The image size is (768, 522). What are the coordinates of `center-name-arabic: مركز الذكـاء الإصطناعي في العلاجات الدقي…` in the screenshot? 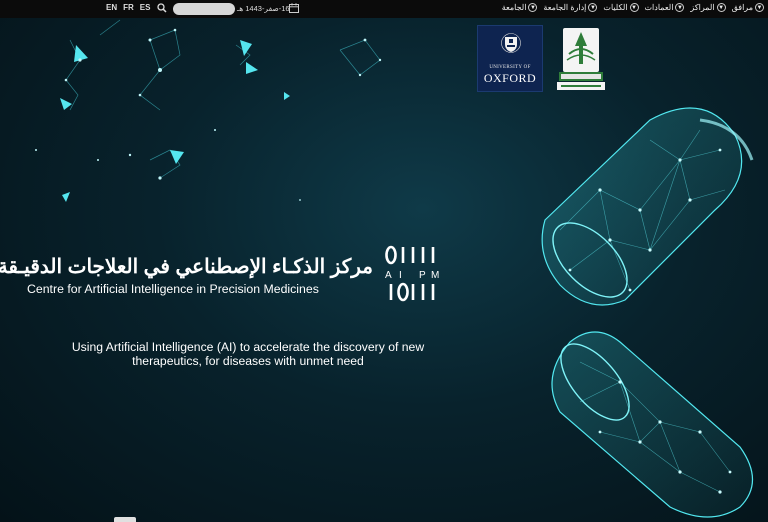 It's located at (186, 267).